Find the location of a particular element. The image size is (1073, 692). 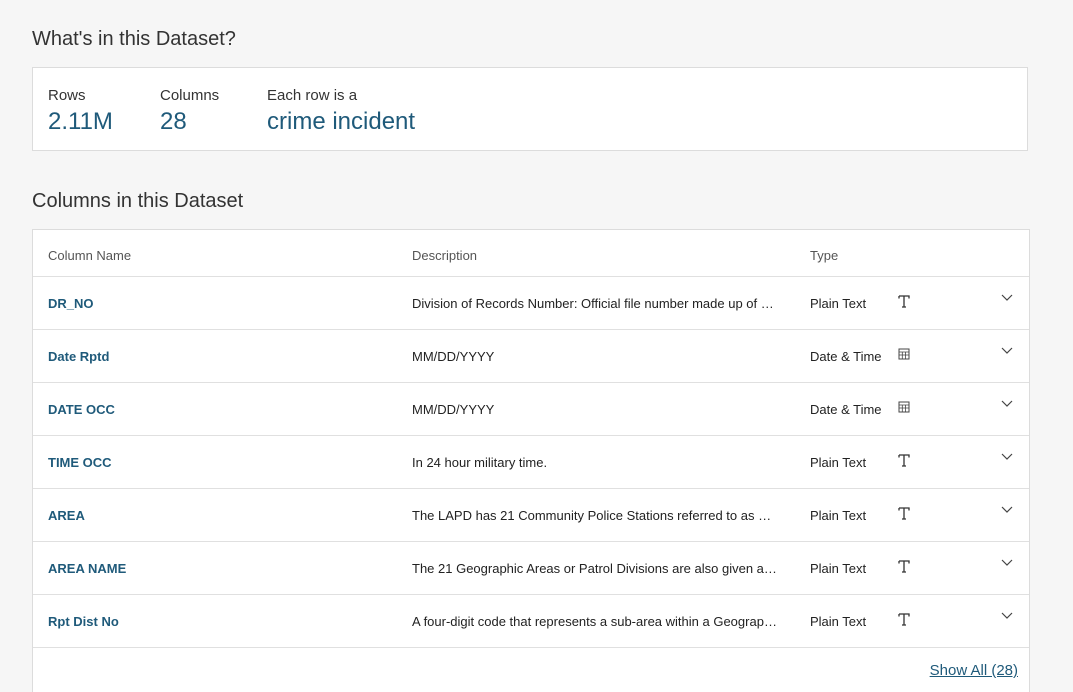

table-row: DATE OCC MM/DD/YYYY Date & Time is located at coordinates (531, 409).